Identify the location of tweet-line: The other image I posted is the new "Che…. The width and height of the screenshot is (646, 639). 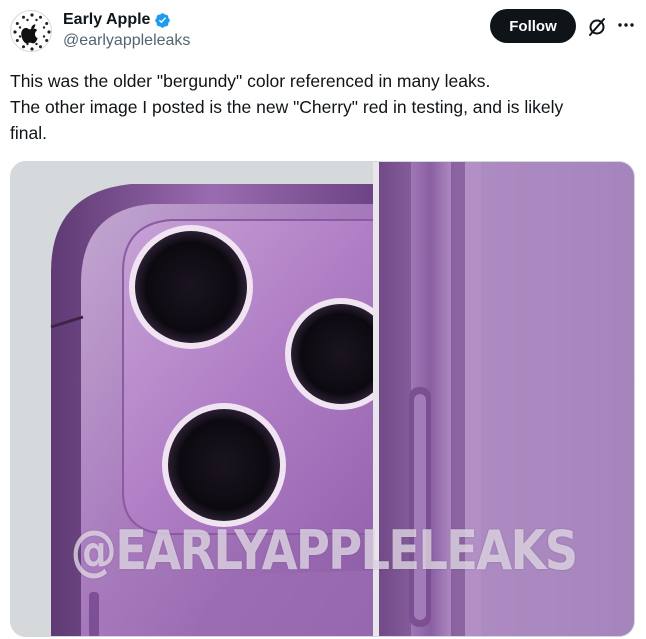
(287, 107).